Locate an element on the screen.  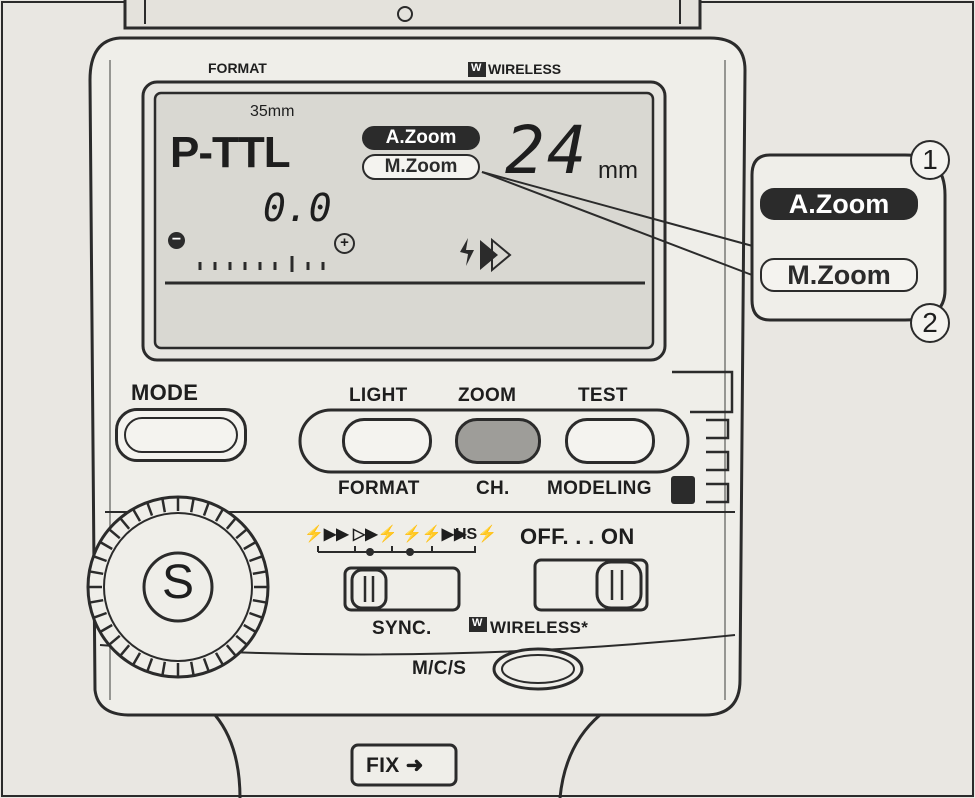
mode-button-inner is located at coordinates (181, 435).